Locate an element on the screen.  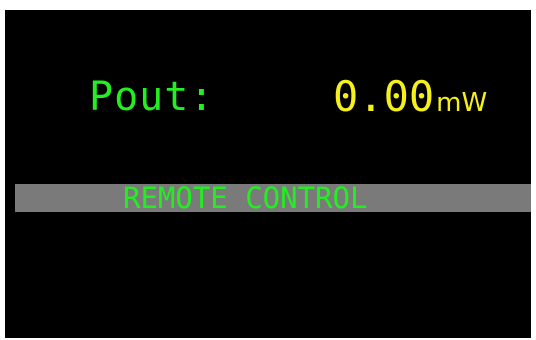
output-power-value: 0.00 is located at coordinates (384, 96).